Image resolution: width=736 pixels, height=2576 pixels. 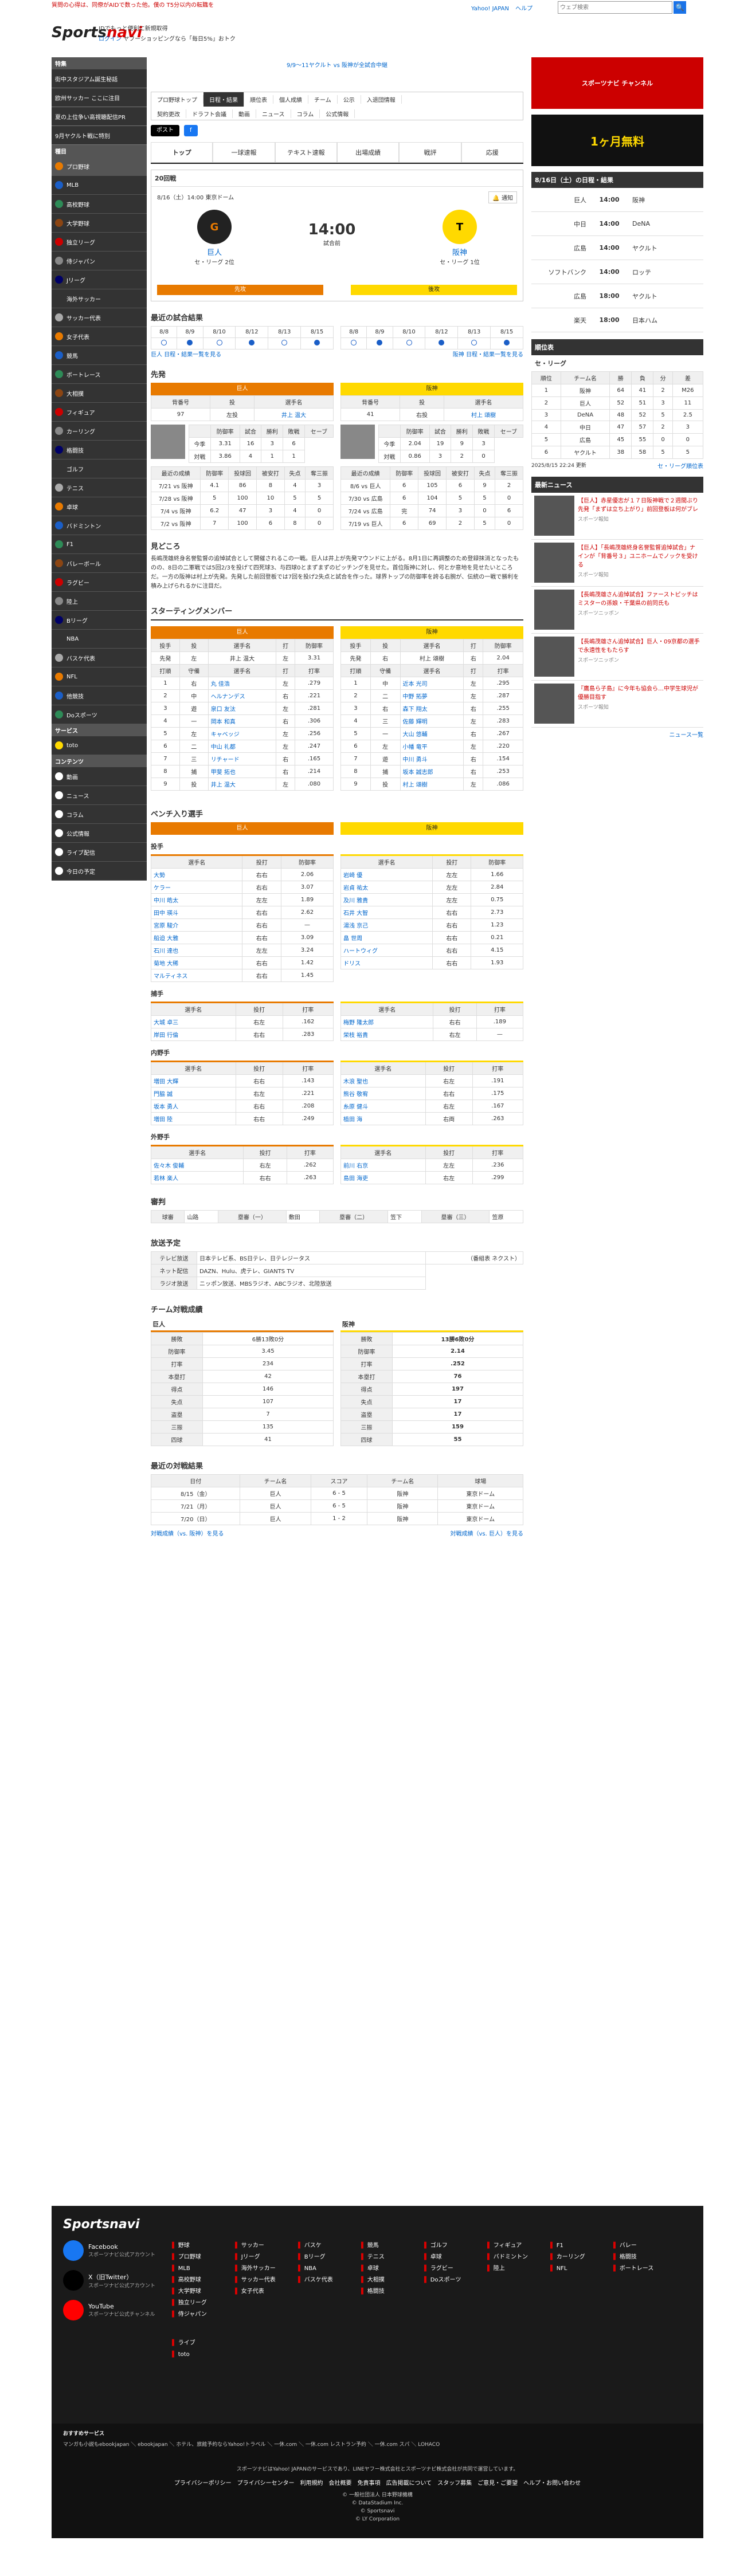 I want to click on broadcast-note: （番組表 ネクスト）, so click(x=474, y=1258).